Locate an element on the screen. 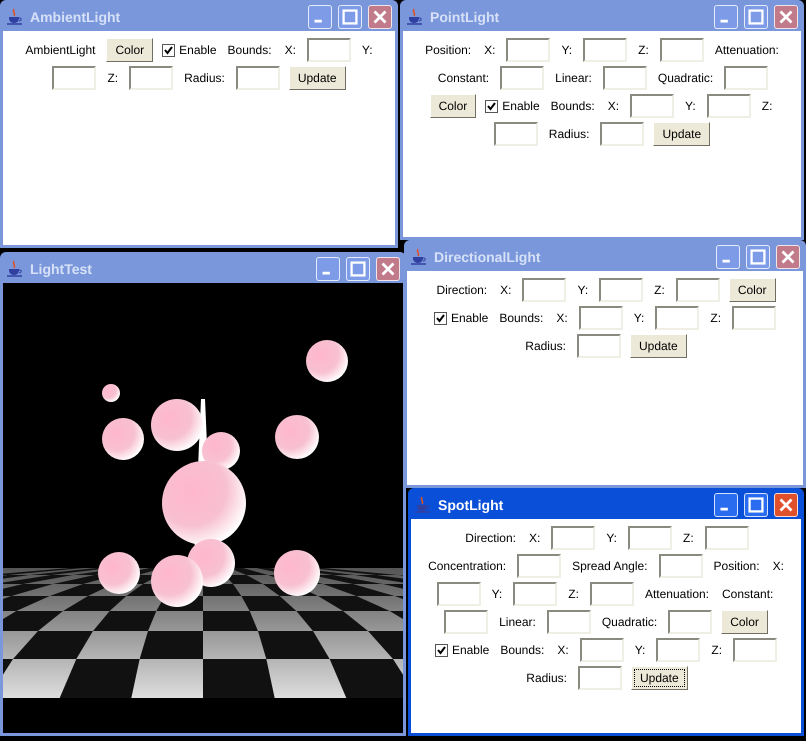  field-label: Direction: is located at coordinates (461, 290).